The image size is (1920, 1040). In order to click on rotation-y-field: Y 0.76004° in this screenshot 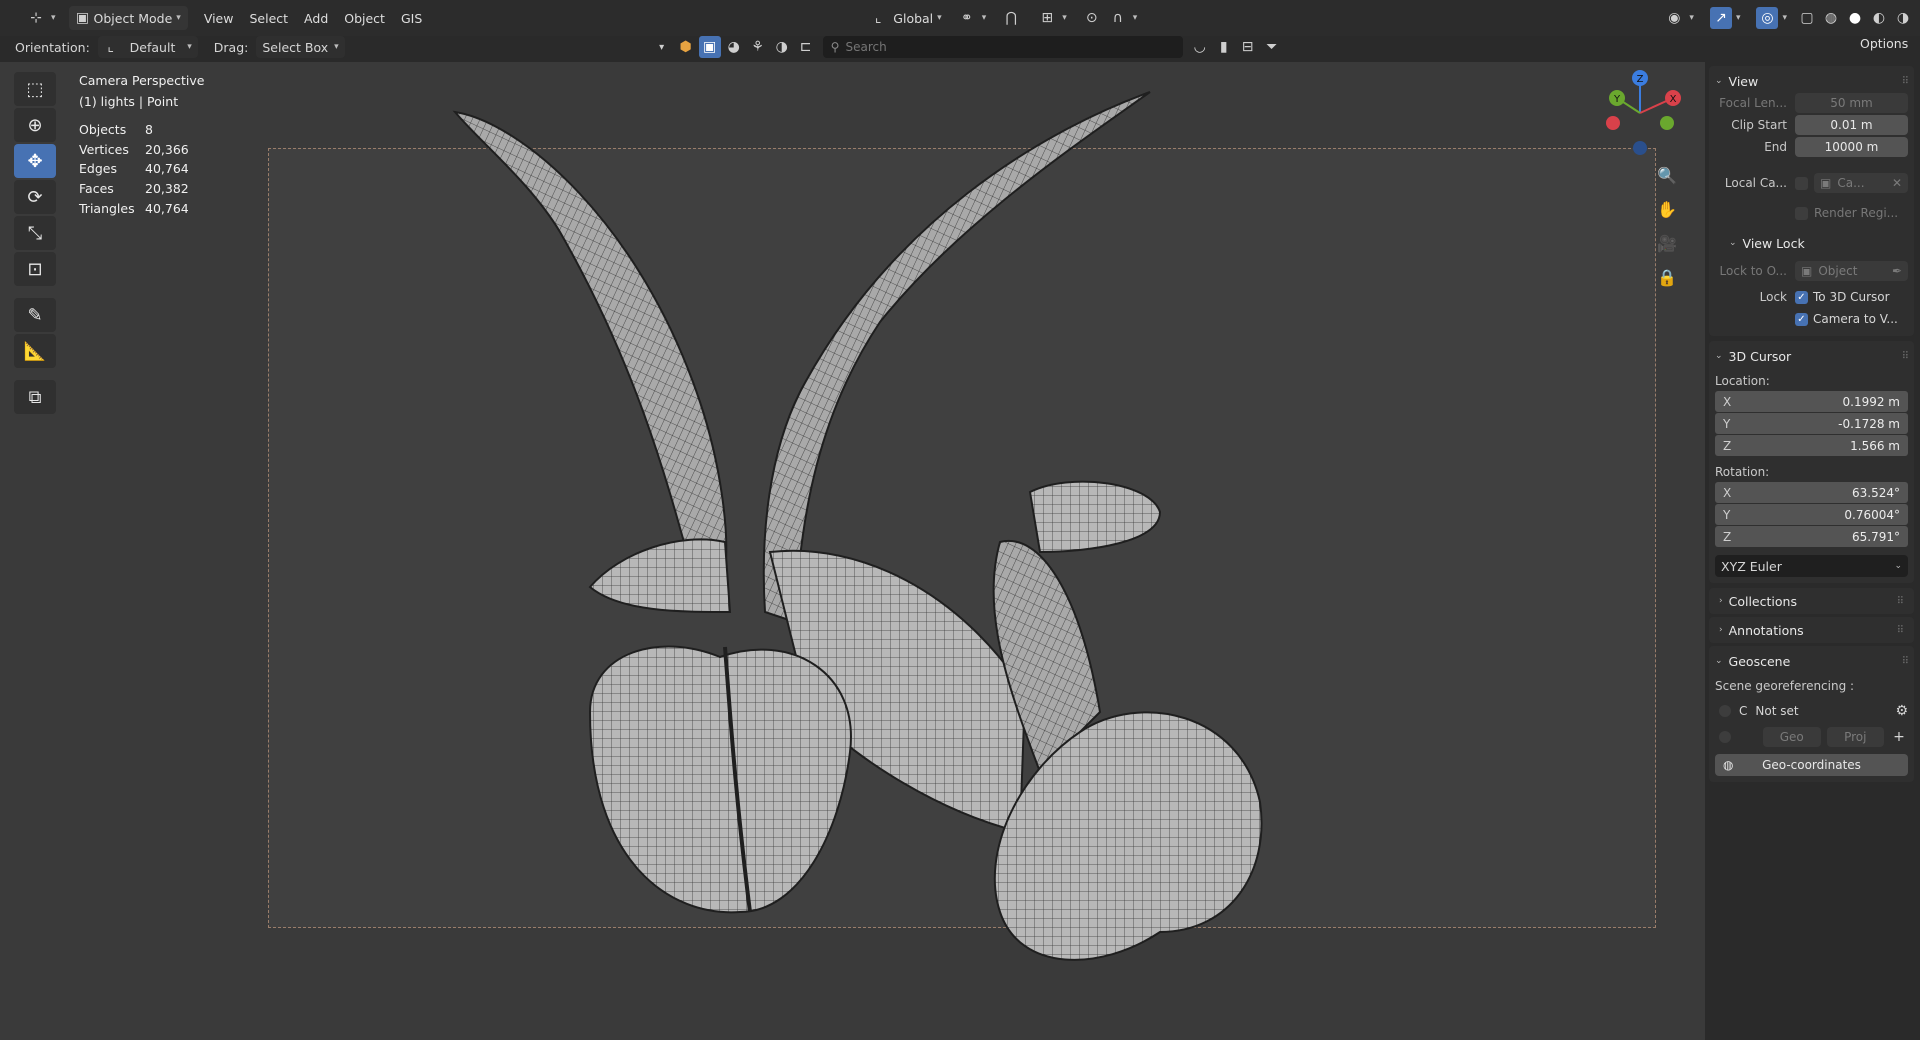, I will do `click(1811, 514)`.